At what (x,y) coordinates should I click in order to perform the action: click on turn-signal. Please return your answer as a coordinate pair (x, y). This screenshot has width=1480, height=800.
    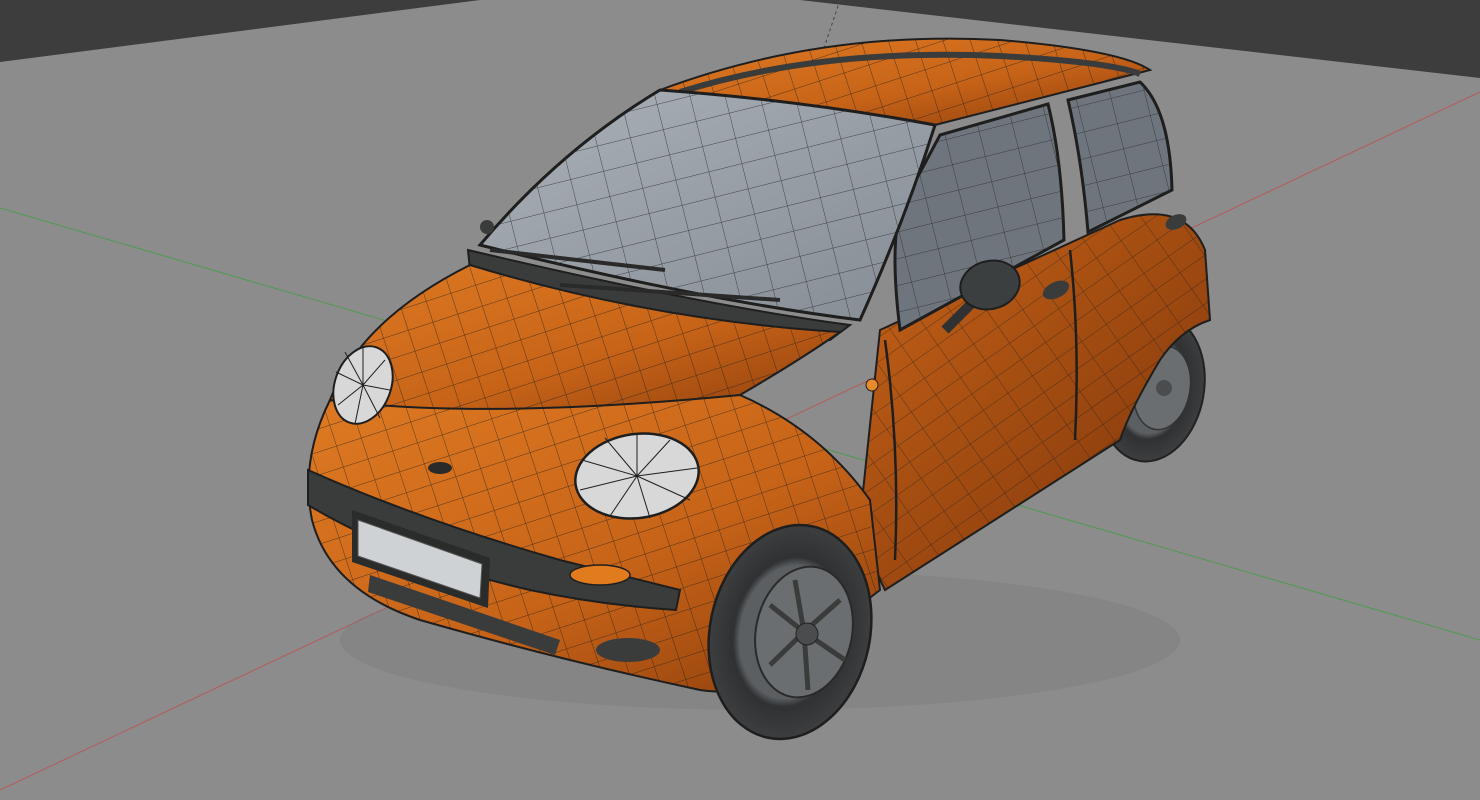
    Looking at the image, I should click on (600, 575).